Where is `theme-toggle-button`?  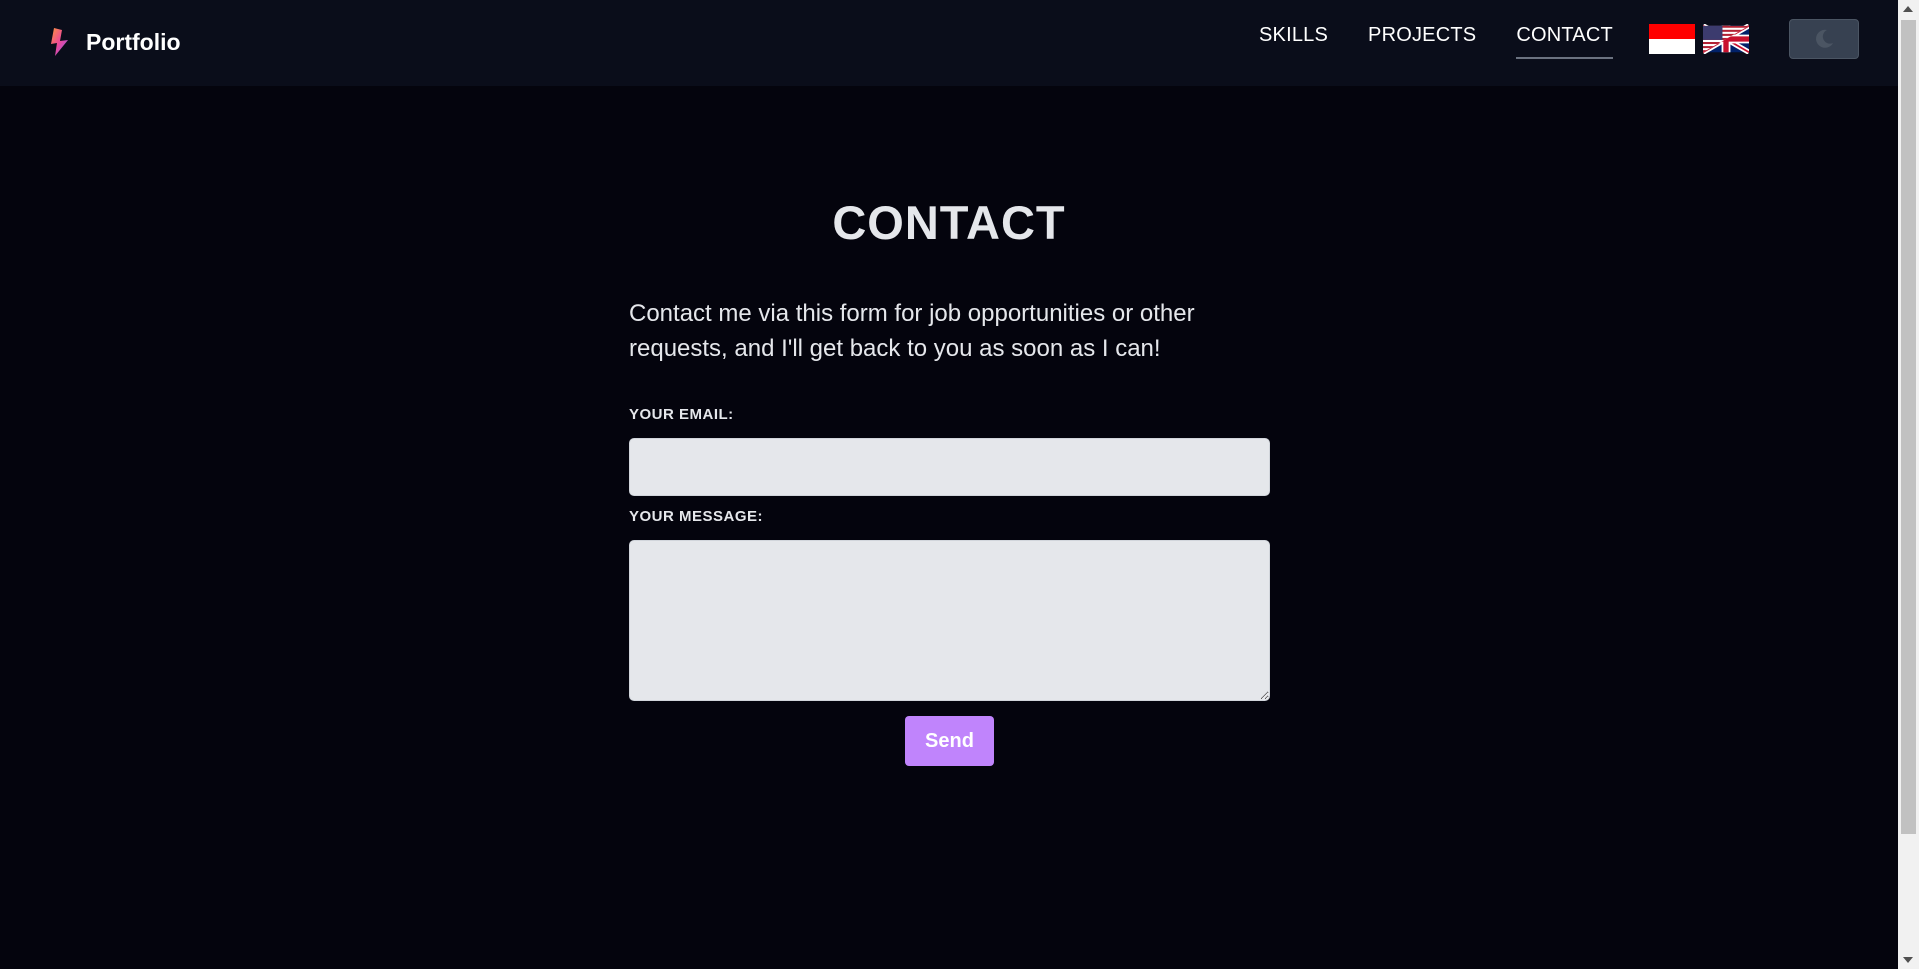 theme-toggle-button is located at coordinates (1824, 39).